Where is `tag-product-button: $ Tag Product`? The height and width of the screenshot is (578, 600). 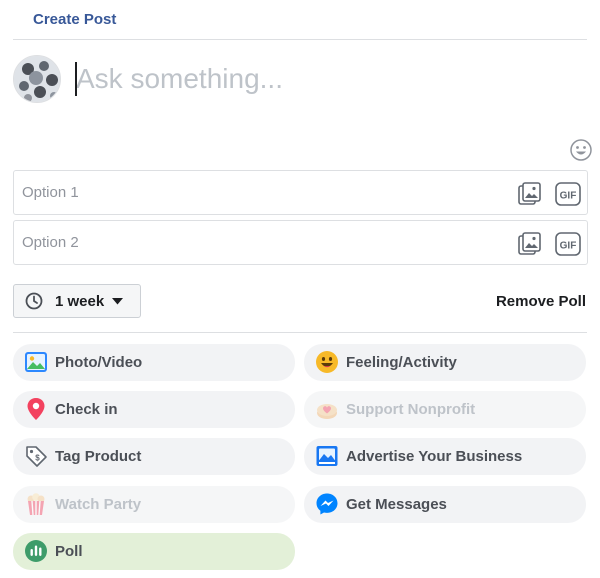 tag-product-button: $ Tag Product is located at coordinates (154, 456).